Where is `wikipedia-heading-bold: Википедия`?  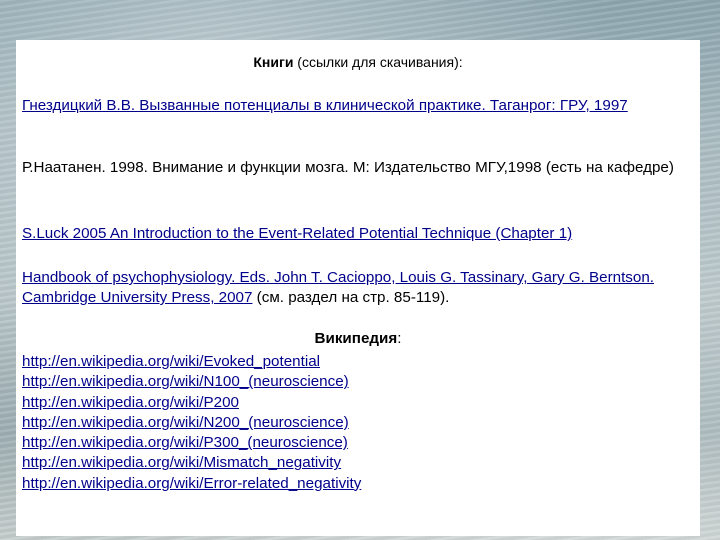
wikipedia-heading-bold: Википедия is located at coordinates (356, 338).